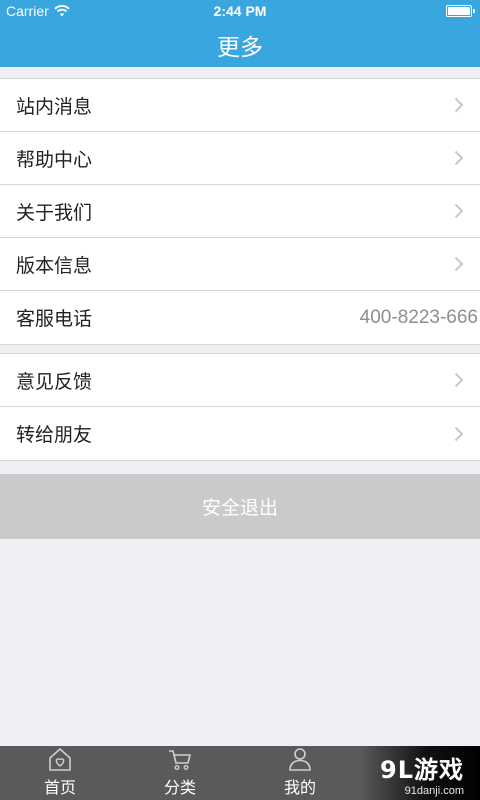  Describe the element at coordinates (422, 769) in the screenshot. I see `watermark-brand: 9L游戏` at that location.